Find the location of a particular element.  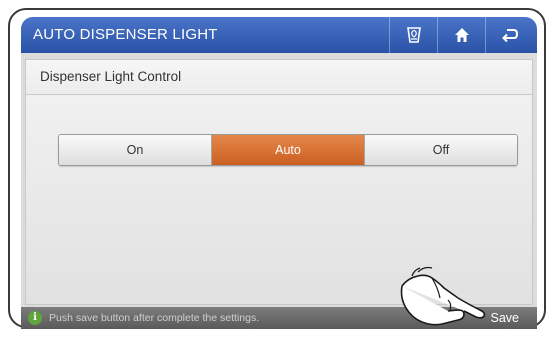

dispenser-icon is located at coordinates (414, 35).